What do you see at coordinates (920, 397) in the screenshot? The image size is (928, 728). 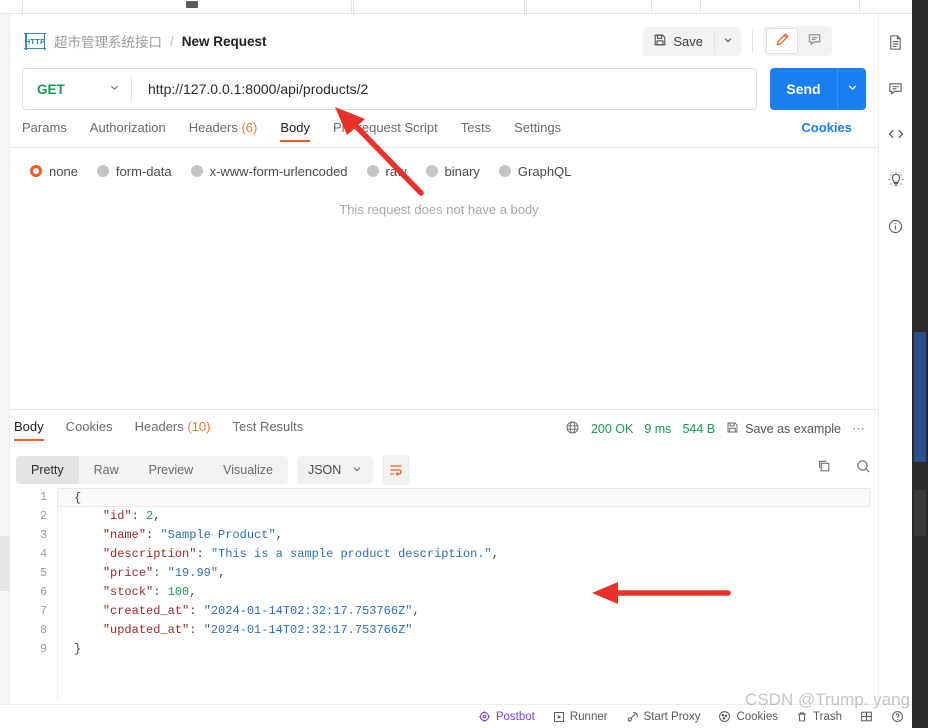 I see `background-scrollbar-thumb` at bounding box center [920, 397].